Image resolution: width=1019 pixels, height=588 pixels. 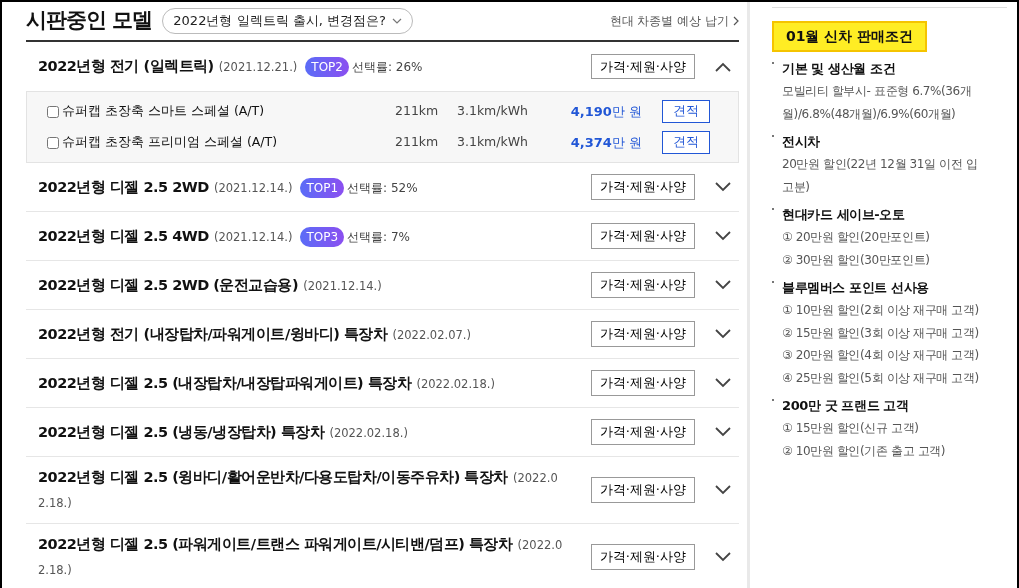 I want to click on sidebar-title: 01월 신차 판매조건, so click(x=850, y=36).